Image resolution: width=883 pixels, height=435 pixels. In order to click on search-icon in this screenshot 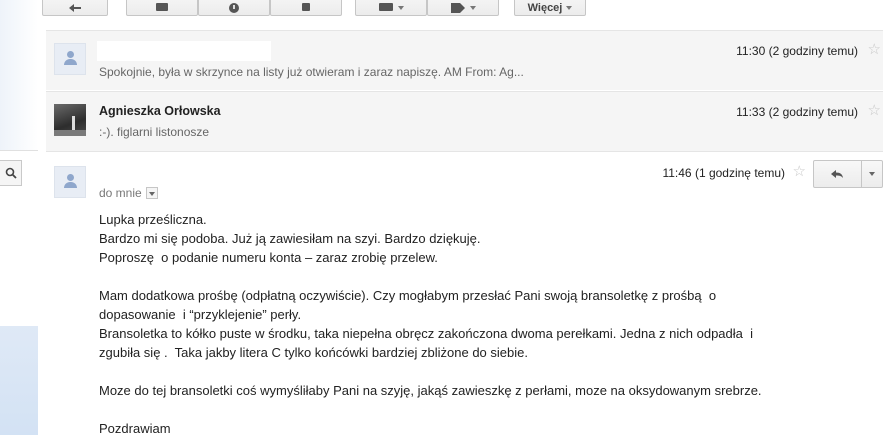, I will do `click(11, 173)`.